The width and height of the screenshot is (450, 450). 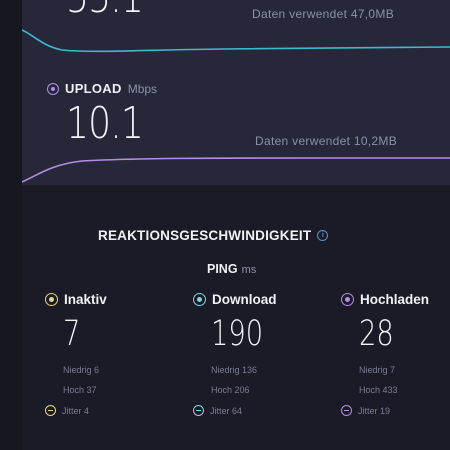 I want to click on upload-header: UPLOAD Mbps, so click(x=102, y=88).